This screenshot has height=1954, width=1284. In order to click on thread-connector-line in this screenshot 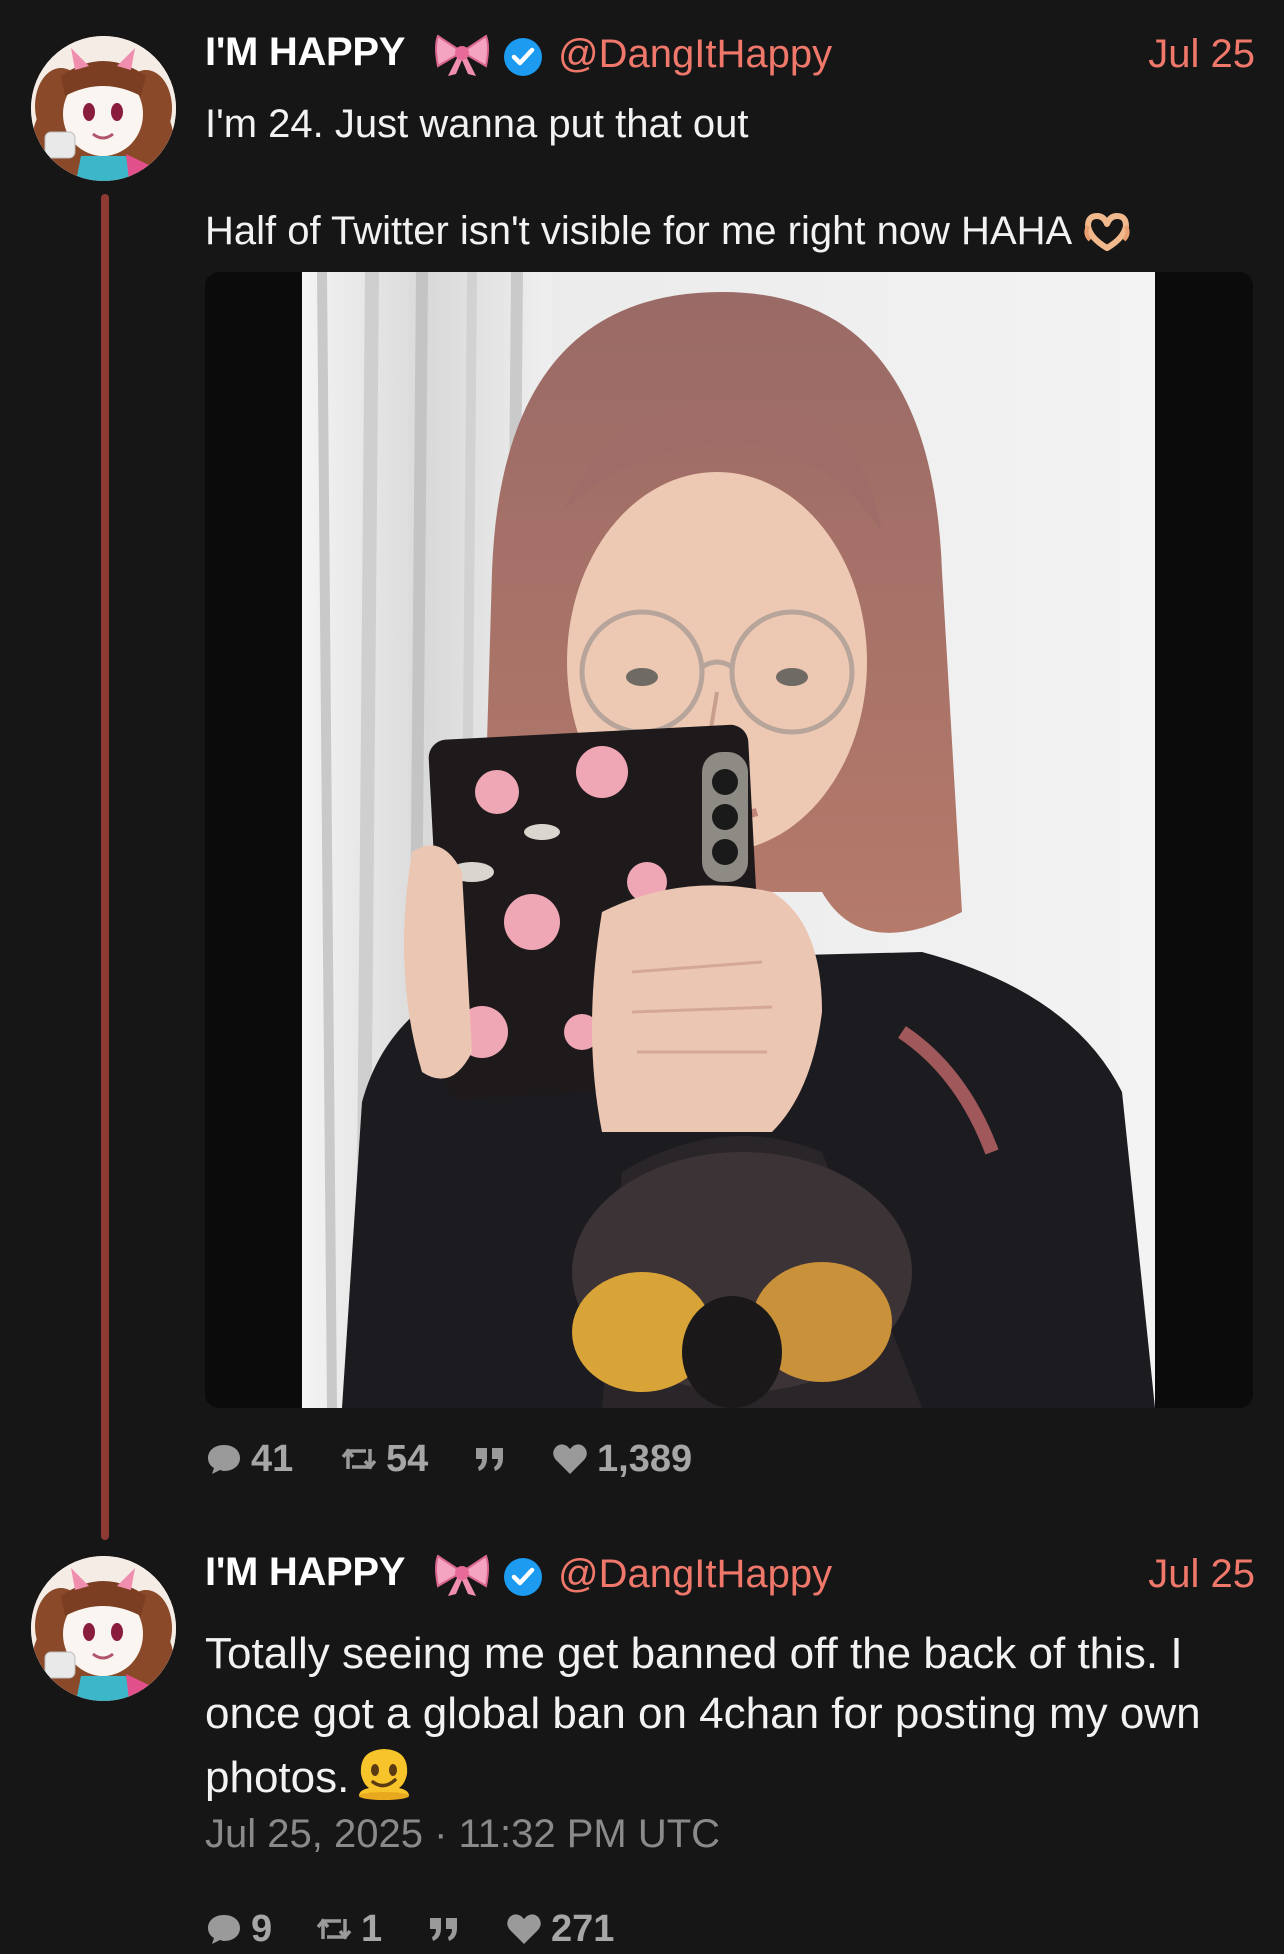, I will do `click(105, 867)`.